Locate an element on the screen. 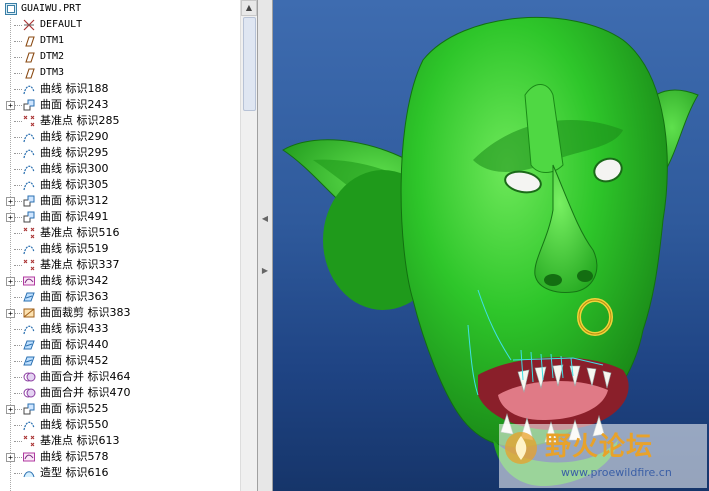 The image size is (709, 491). tree-item: 曲线 标识300 is located at coordinates (120, 169).